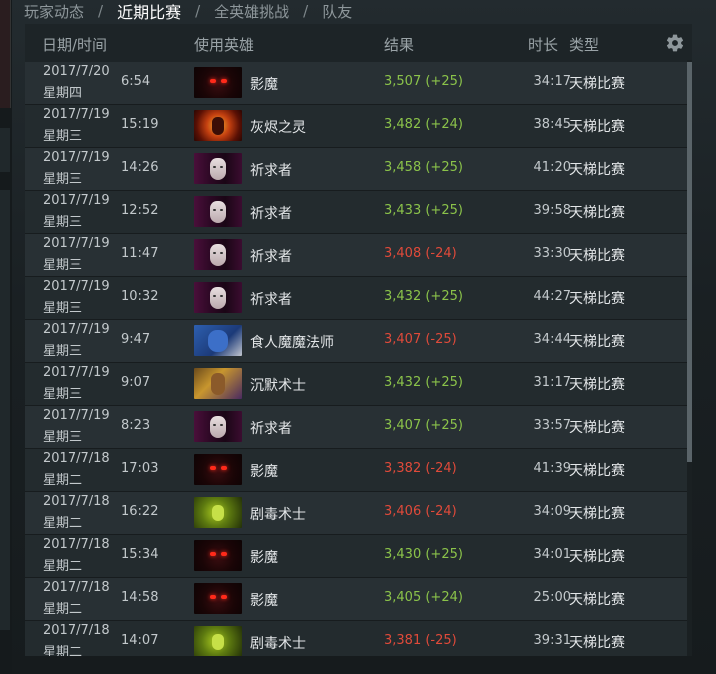 The height and width of the screenshot is (674, 716). Describe the element at coordinates (552, 640) in the screenshot. I see `match-duration: 39:31` at that location.